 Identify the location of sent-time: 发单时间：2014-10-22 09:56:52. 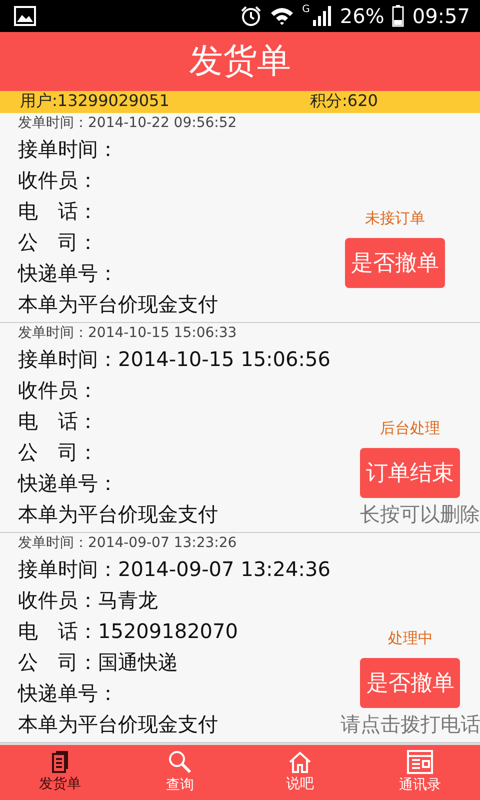
(128, 123).